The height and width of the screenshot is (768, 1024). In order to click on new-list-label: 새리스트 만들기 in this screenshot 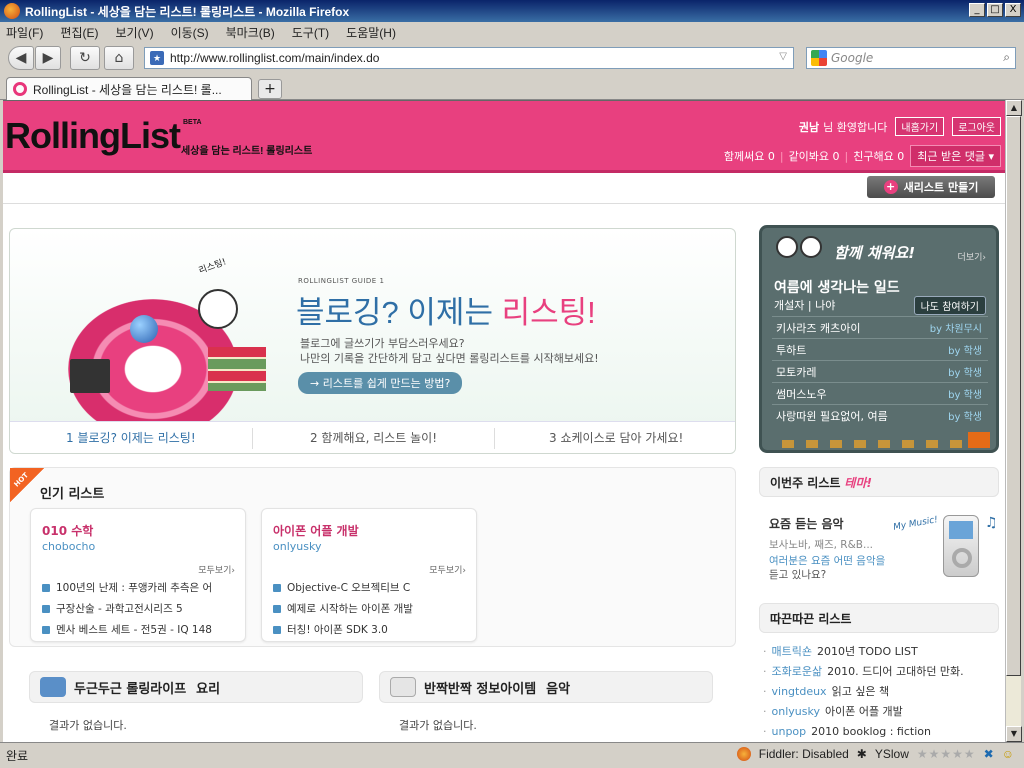, I will do `click(941, 187)`.